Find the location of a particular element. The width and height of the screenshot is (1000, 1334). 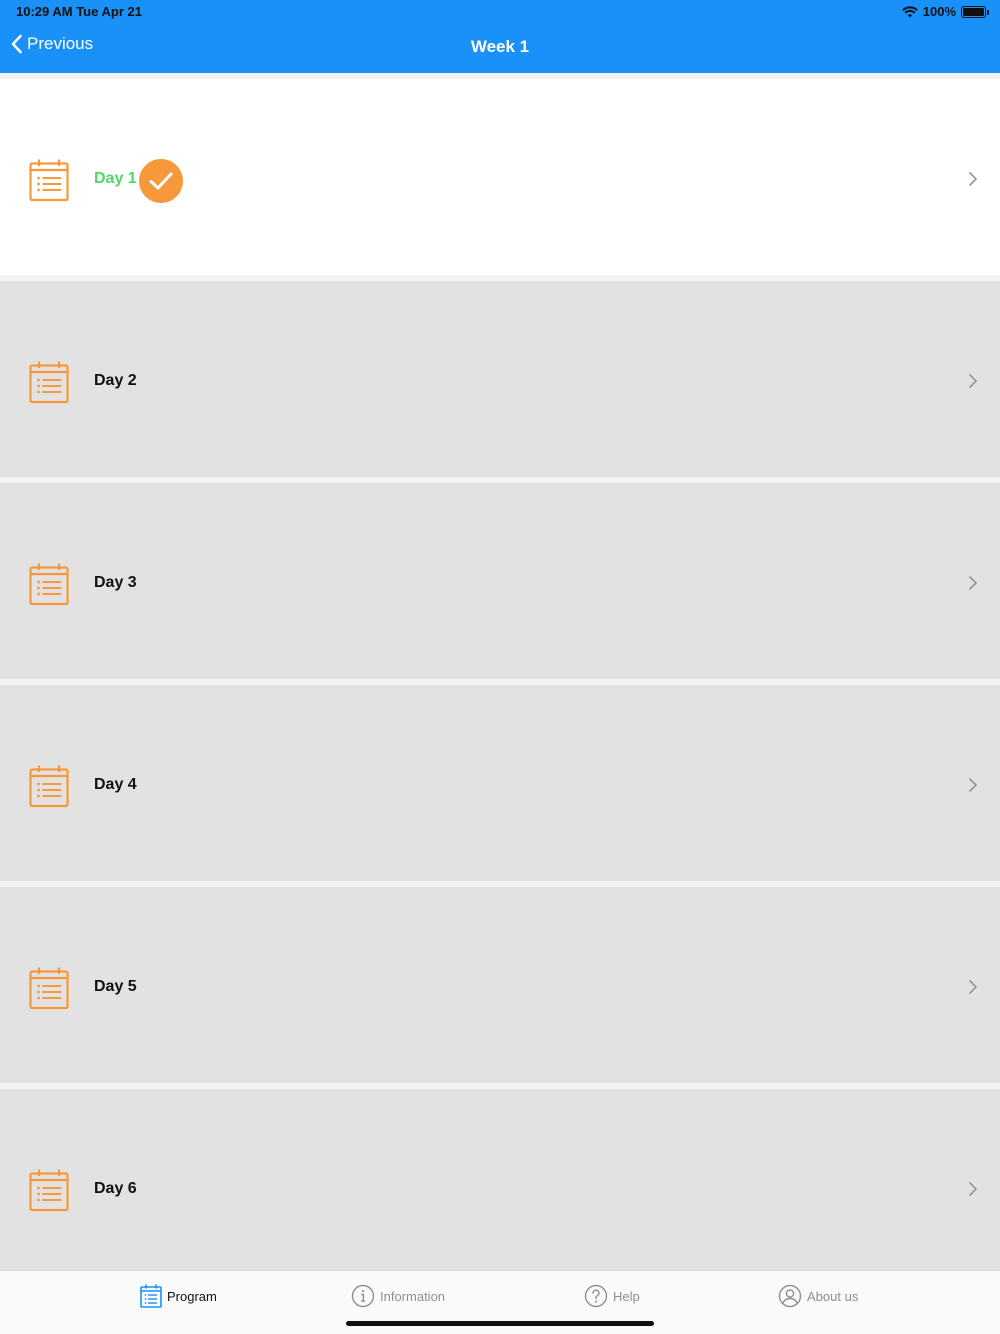

page-title: Week 1 is located at coordinates (500, 46).